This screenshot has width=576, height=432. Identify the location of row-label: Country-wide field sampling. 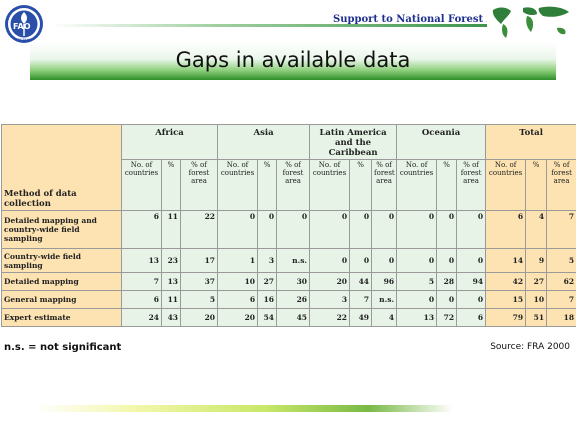
(61, 260).